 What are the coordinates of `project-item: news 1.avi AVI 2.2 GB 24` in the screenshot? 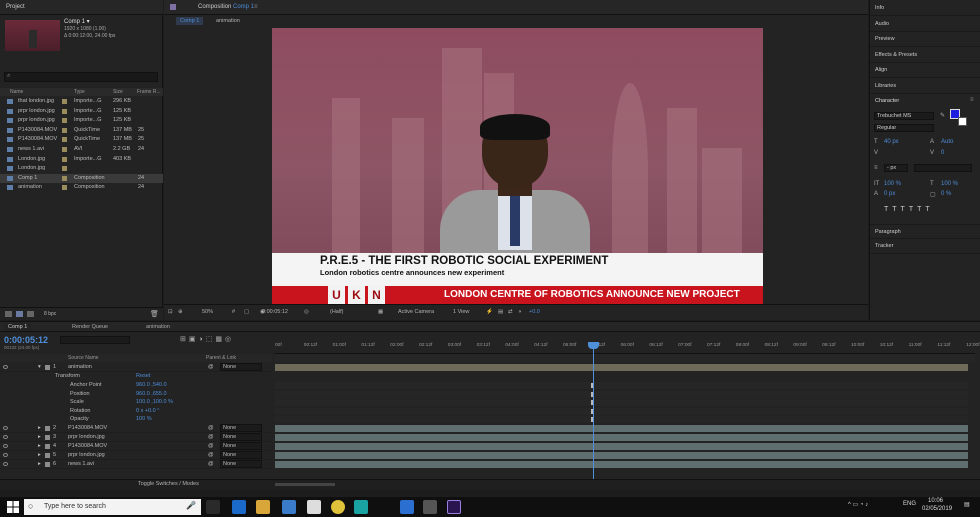 It's located at (81, 149).